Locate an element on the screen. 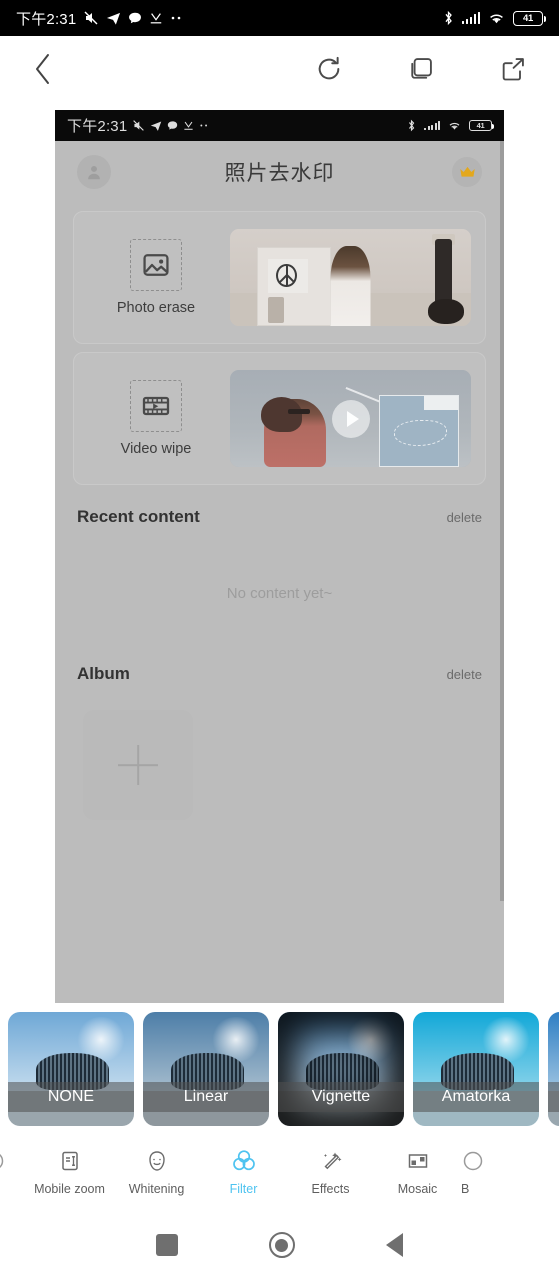  tabs-button is located at coordinates (421, 69).